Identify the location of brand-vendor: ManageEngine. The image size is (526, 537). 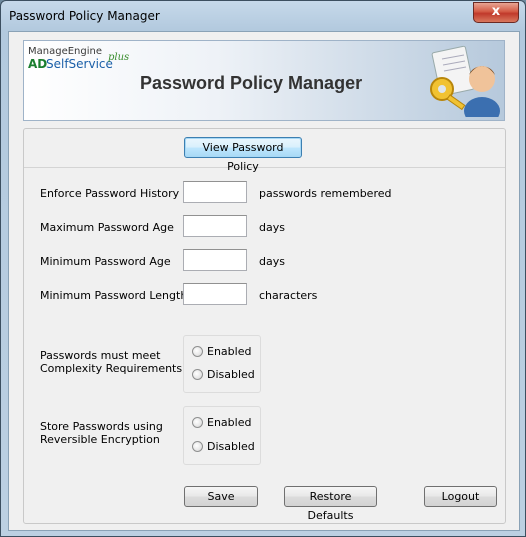
(65, 51).